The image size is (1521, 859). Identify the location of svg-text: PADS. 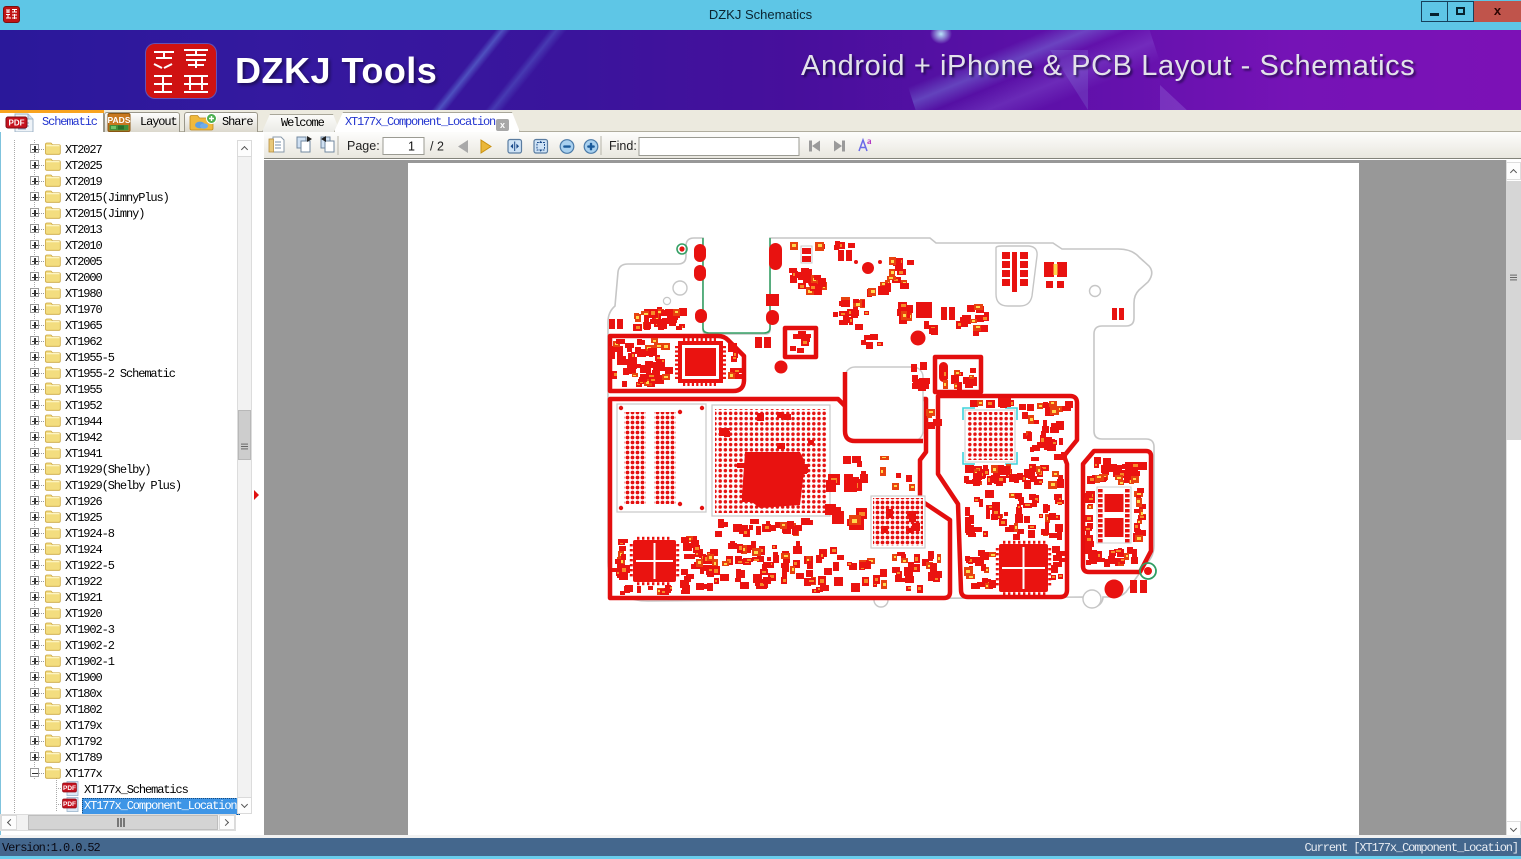
(119, 120).